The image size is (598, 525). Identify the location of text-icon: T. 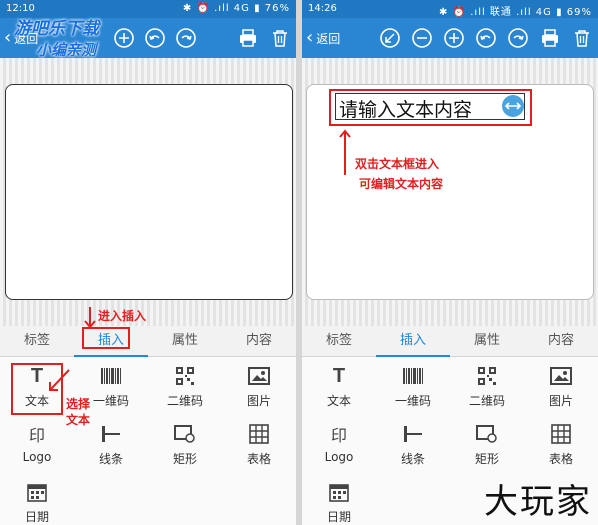
(339, 375).